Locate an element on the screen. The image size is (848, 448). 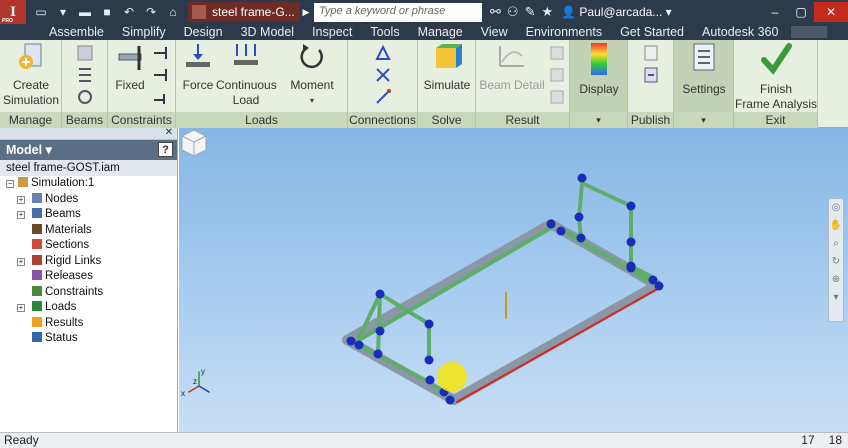
release-icon is located at coordinates (383, 53).